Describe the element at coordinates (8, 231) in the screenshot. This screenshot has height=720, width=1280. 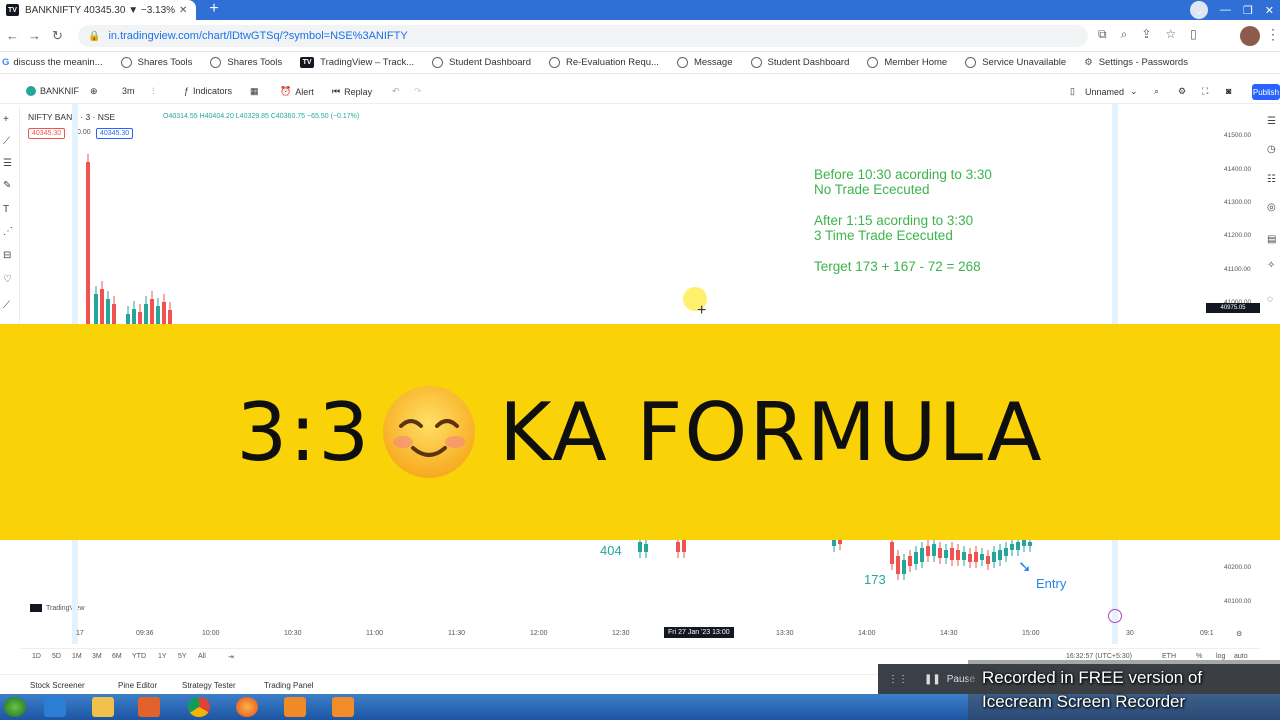
I see `pattern-tool-icon: ⋰` at that location.